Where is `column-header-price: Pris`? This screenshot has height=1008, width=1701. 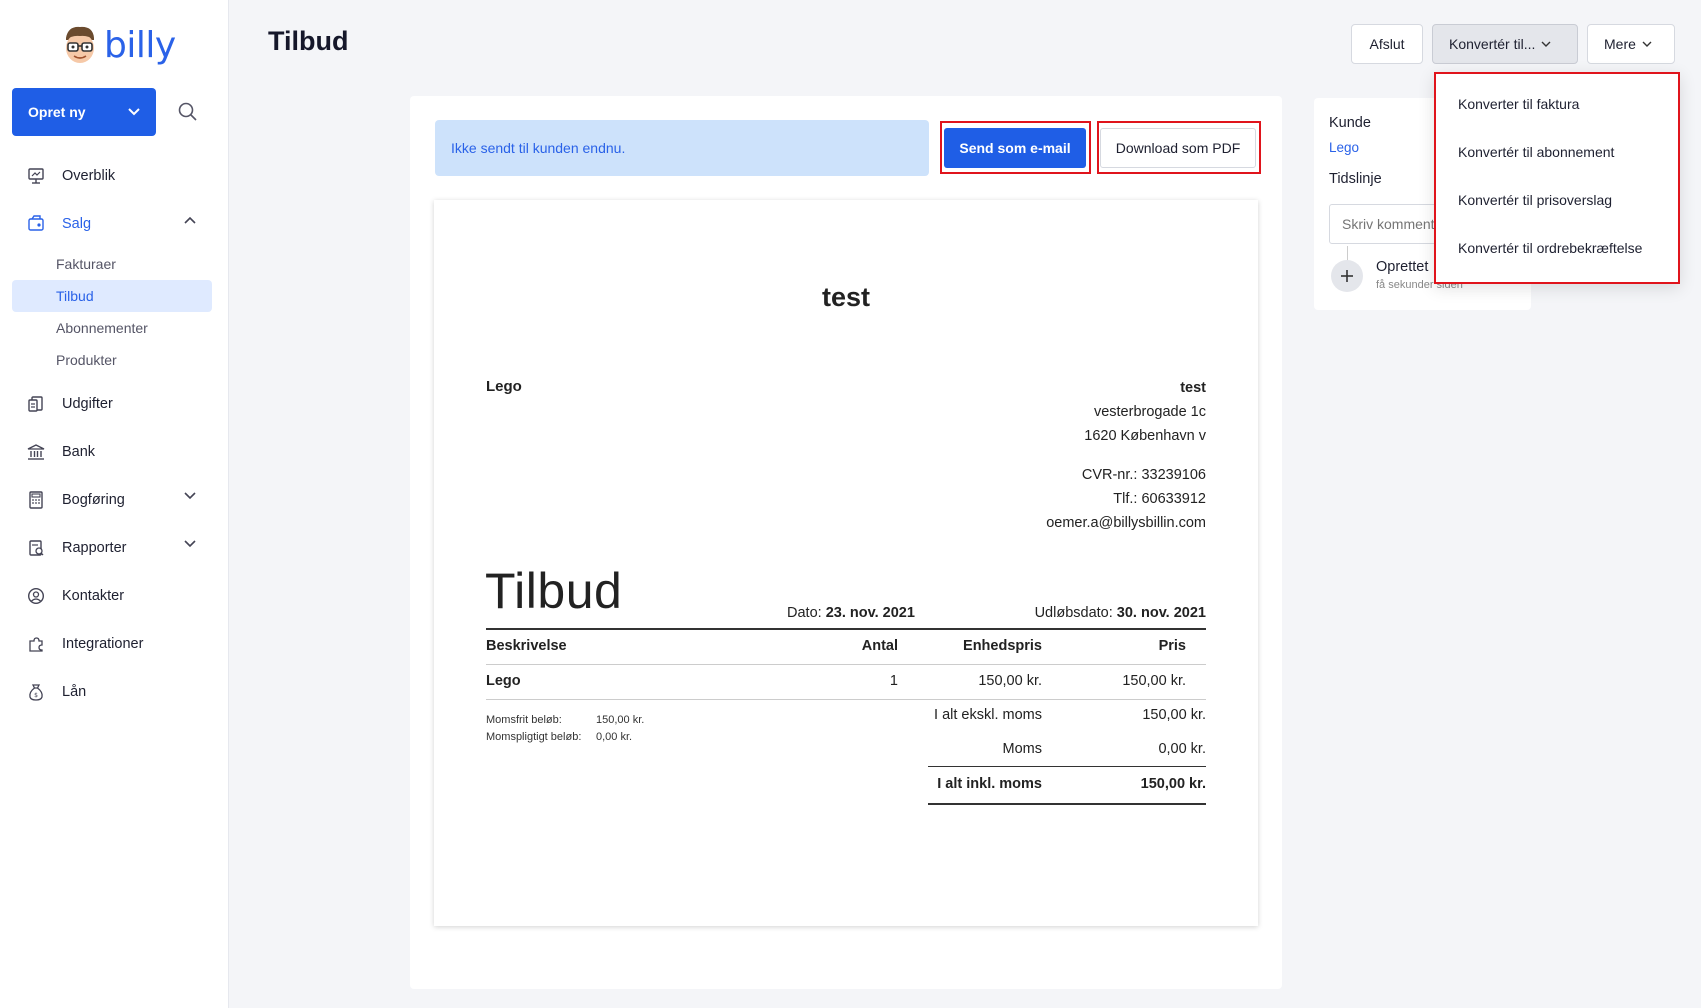
column-header-price: Pris is located at coordinates (1172, 646).